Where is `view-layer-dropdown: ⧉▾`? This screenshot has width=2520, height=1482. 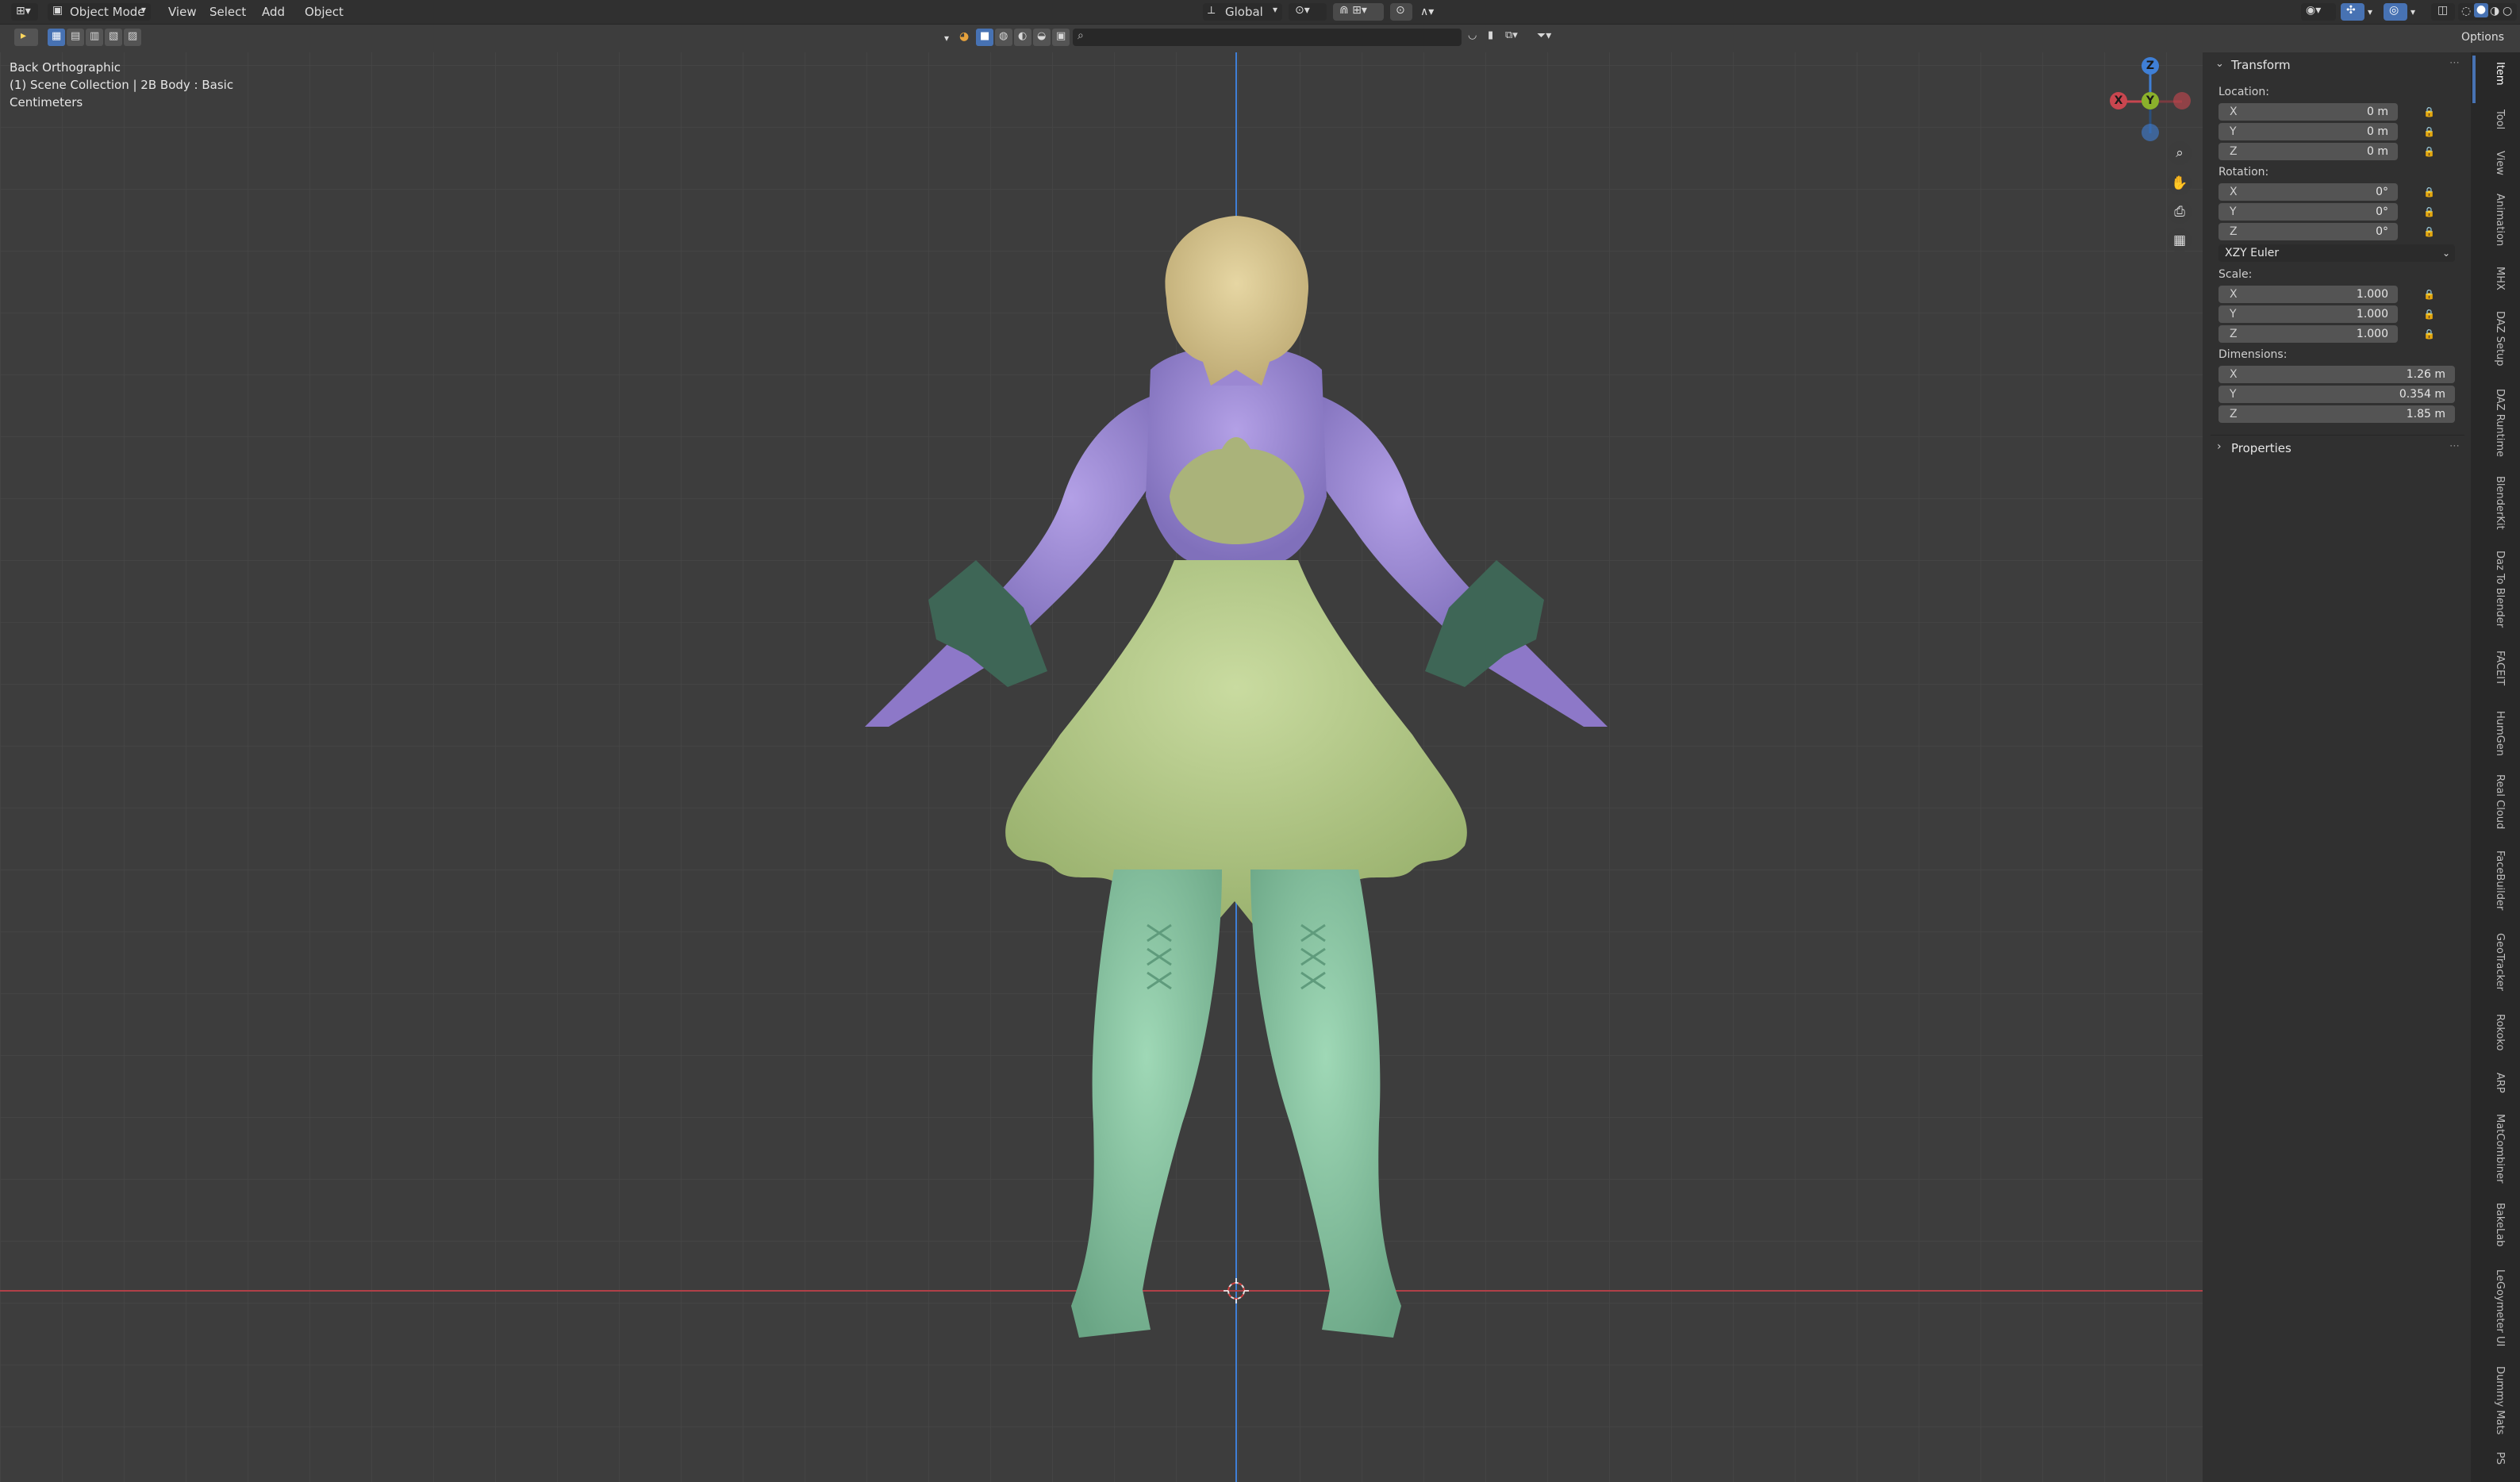 view-layer-dropdown: ⧉▾ is located at coordinates (1516, 37).